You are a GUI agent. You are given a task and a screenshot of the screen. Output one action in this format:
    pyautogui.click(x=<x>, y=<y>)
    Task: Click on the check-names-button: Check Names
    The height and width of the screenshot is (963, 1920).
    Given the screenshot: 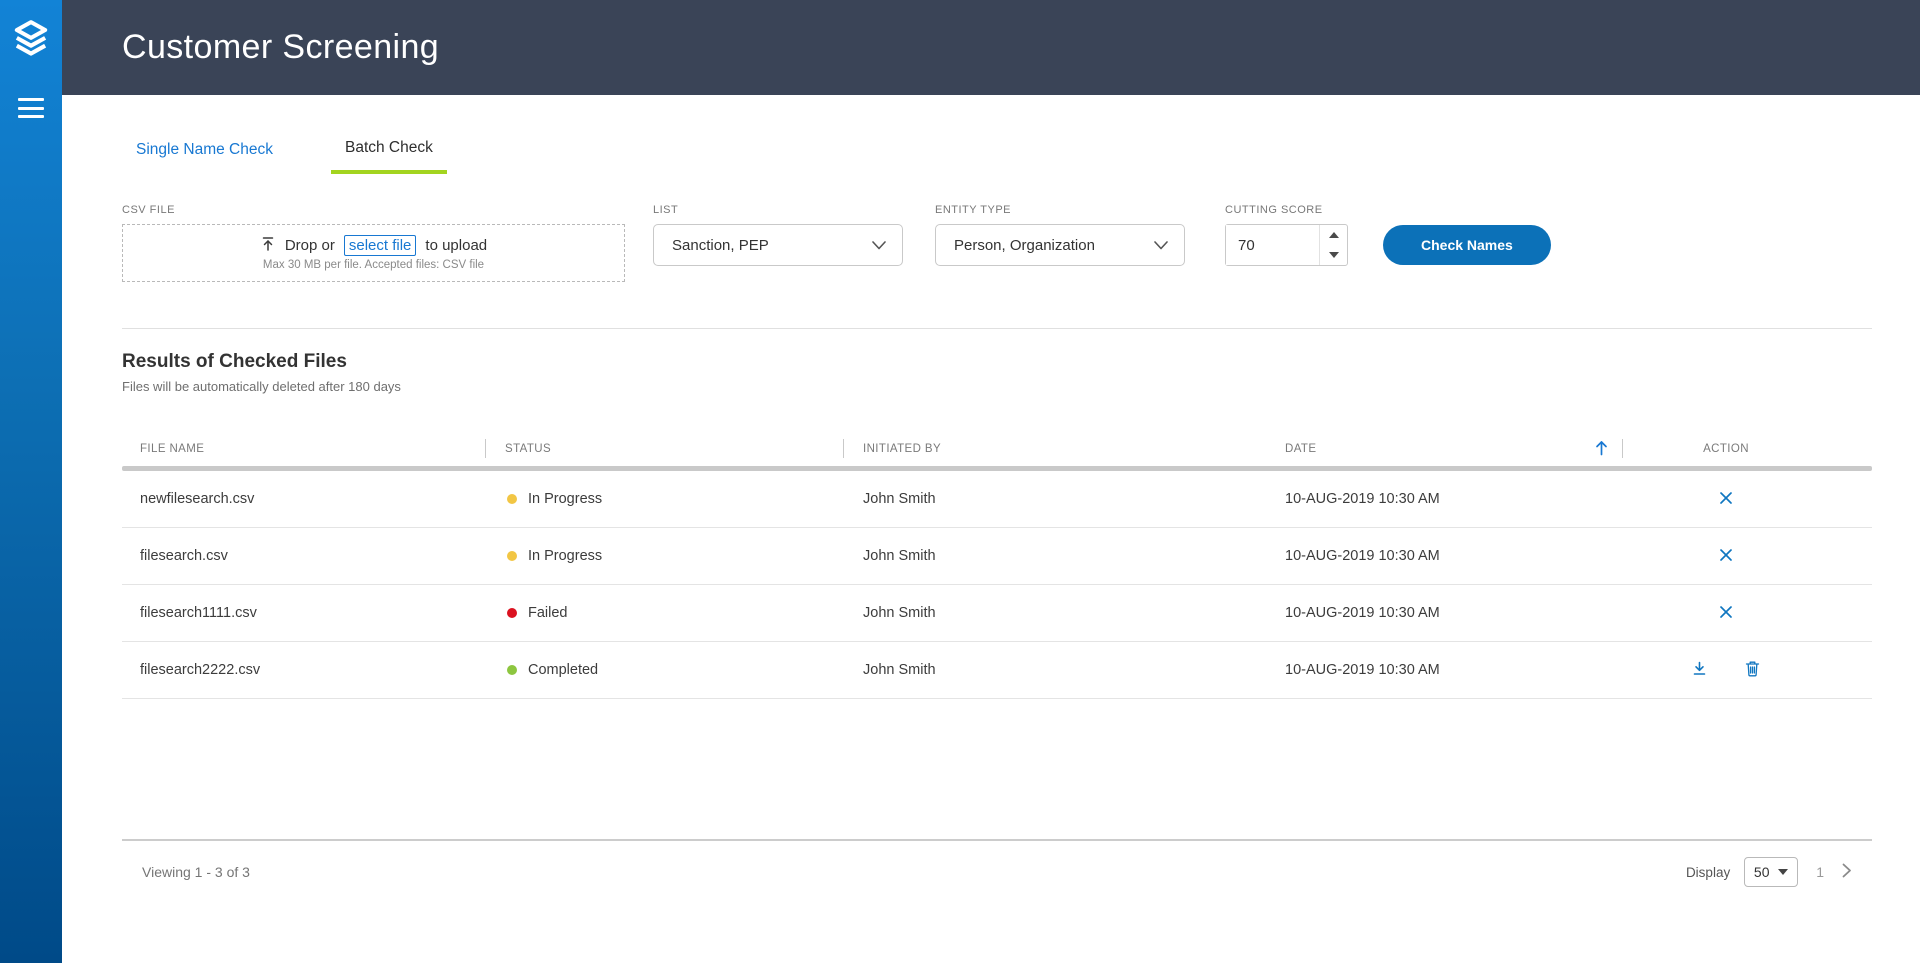 What is the action you would take?
    pyautogui.click(x=1467, y=245)
    